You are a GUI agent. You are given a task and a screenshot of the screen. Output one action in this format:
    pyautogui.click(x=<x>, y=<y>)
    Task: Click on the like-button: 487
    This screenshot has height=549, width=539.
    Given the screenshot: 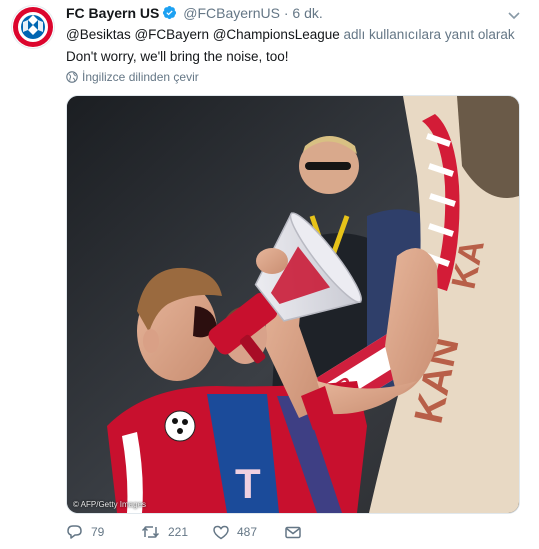 What is the action you would take?
    pyautogui.click(x=249, y=532)
    